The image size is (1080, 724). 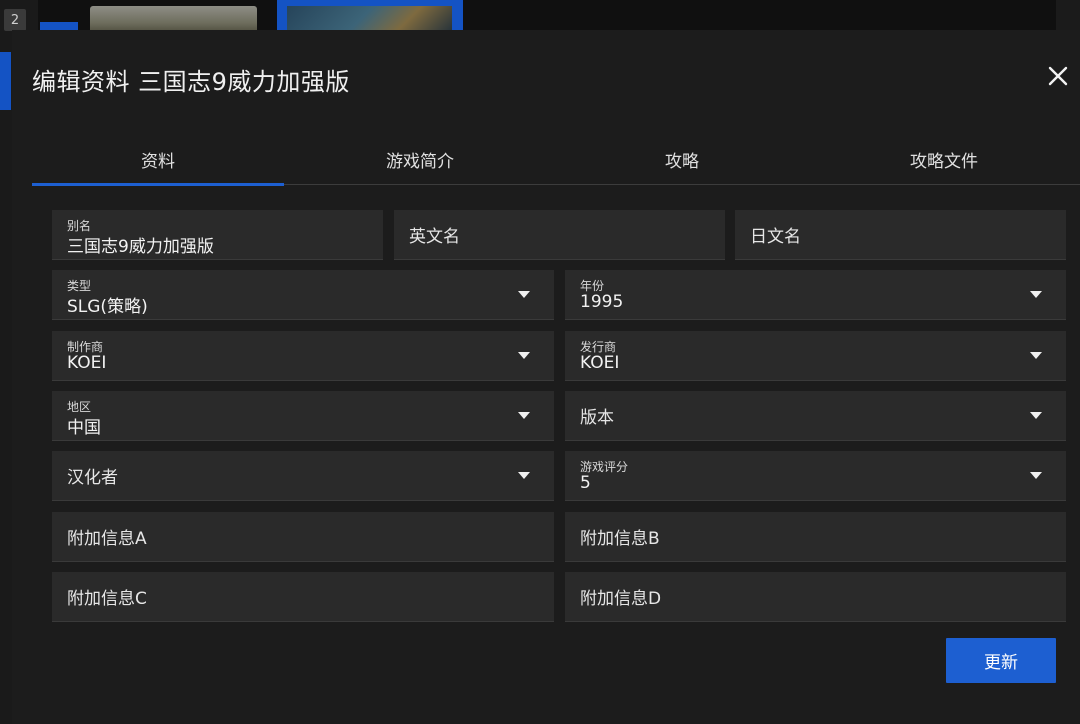 I want to click on genre-select: 类型 SLG(策略), so click(x=303, y=295).